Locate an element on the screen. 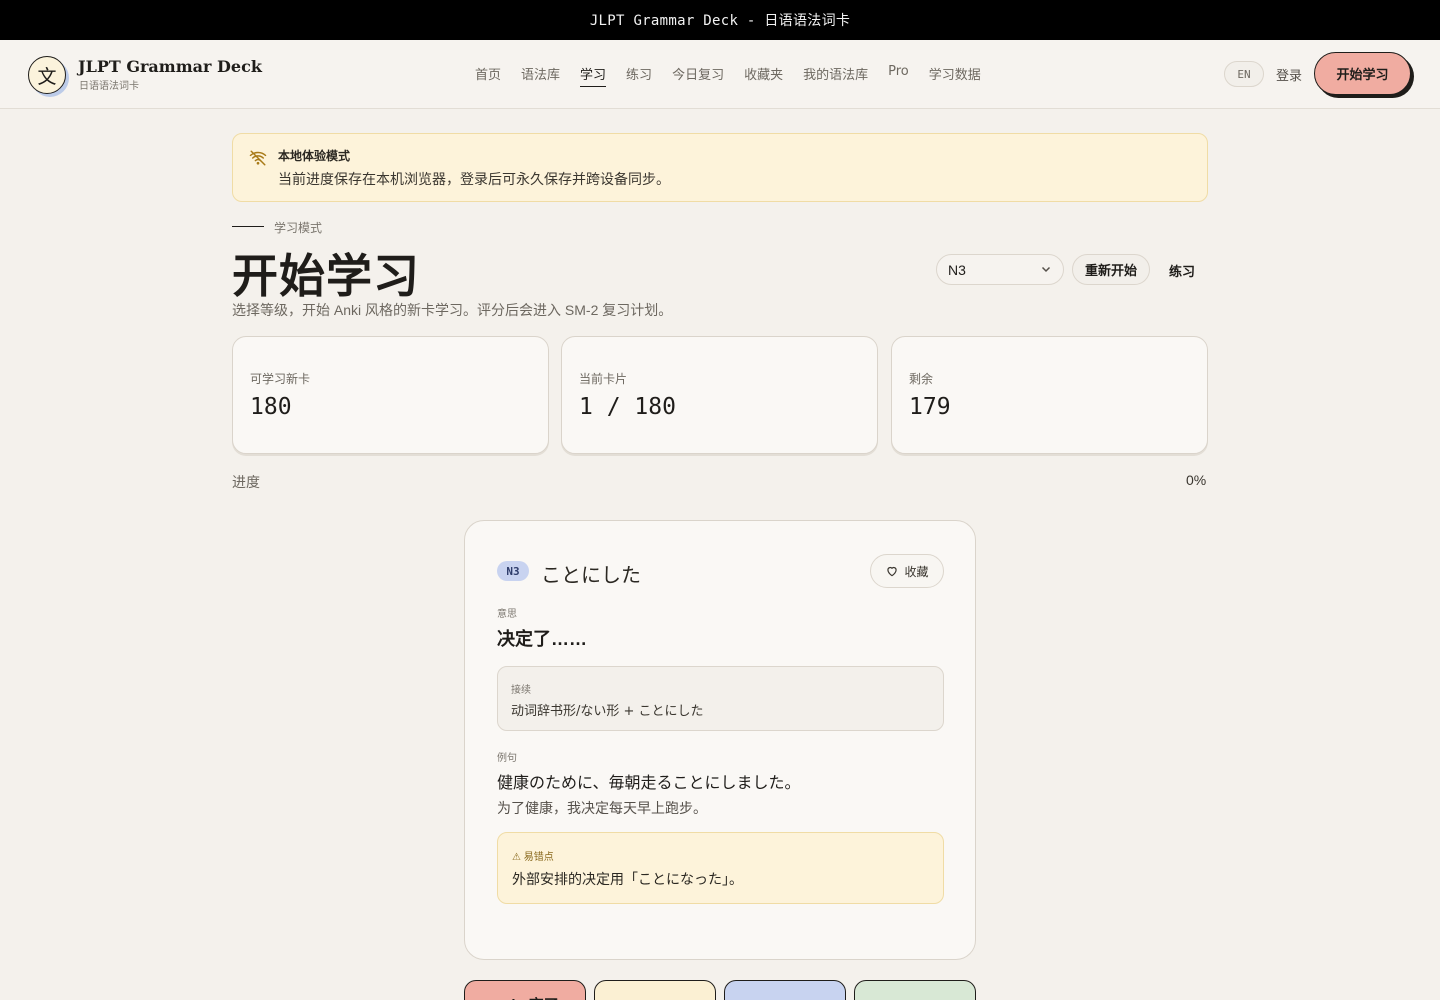  stat-value: 179 is located at coordinates (930, 407).